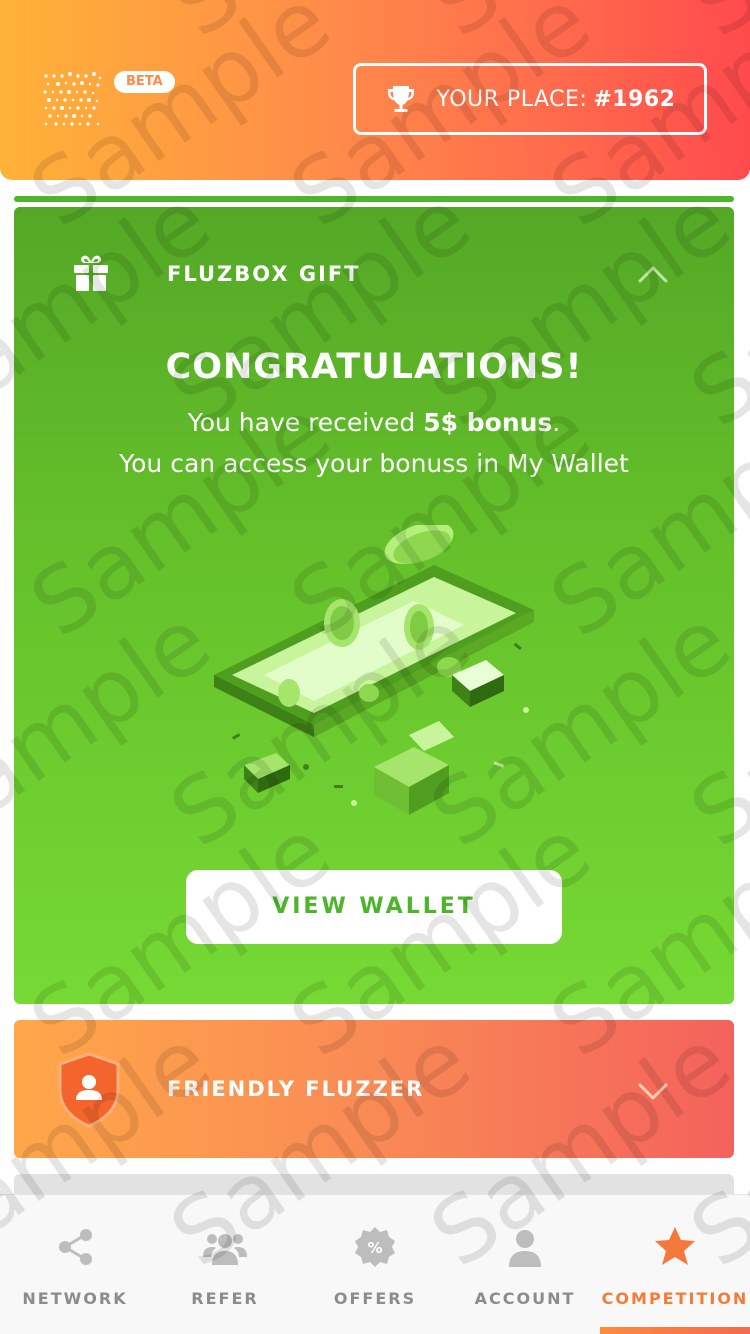 This screenshot has width=750, height=1334. What do you see at coordinates (91, 273) in the screenshot?
I see `gift-icon` at bounding box center [91, 273].